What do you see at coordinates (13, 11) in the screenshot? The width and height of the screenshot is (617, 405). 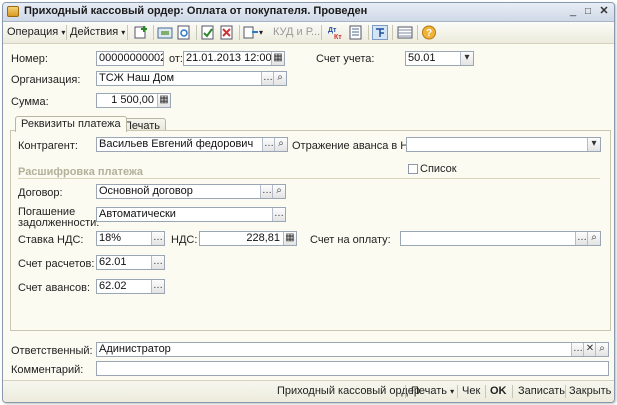 I see `document-icon` at bounding box center [13, 11].